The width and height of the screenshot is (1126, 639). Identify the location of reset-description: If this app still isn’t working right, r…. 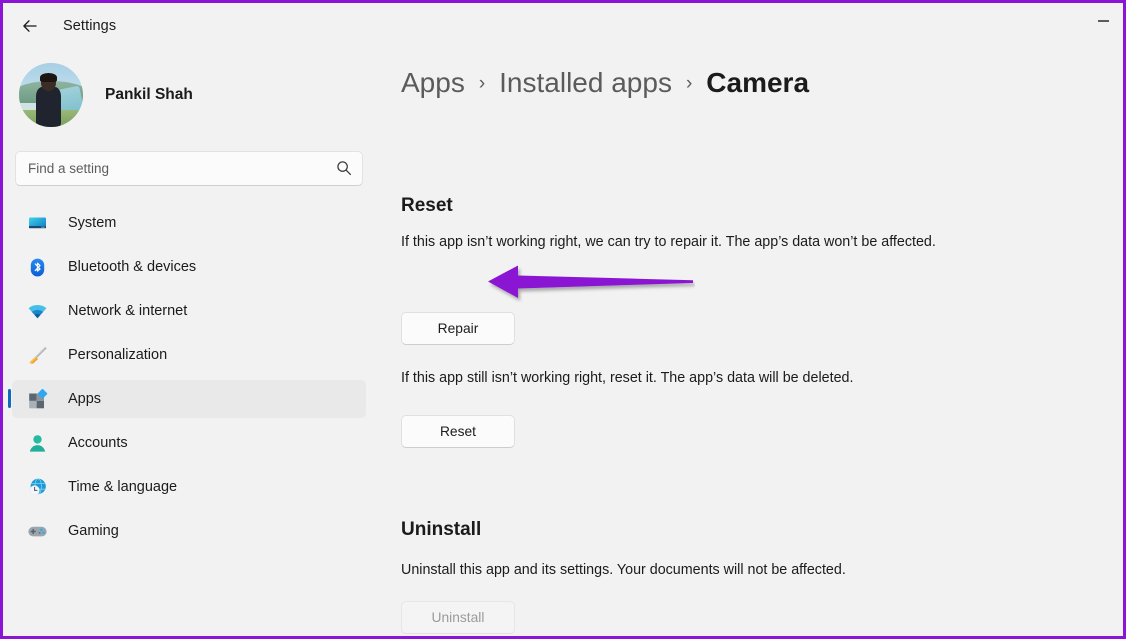
(627, 378).